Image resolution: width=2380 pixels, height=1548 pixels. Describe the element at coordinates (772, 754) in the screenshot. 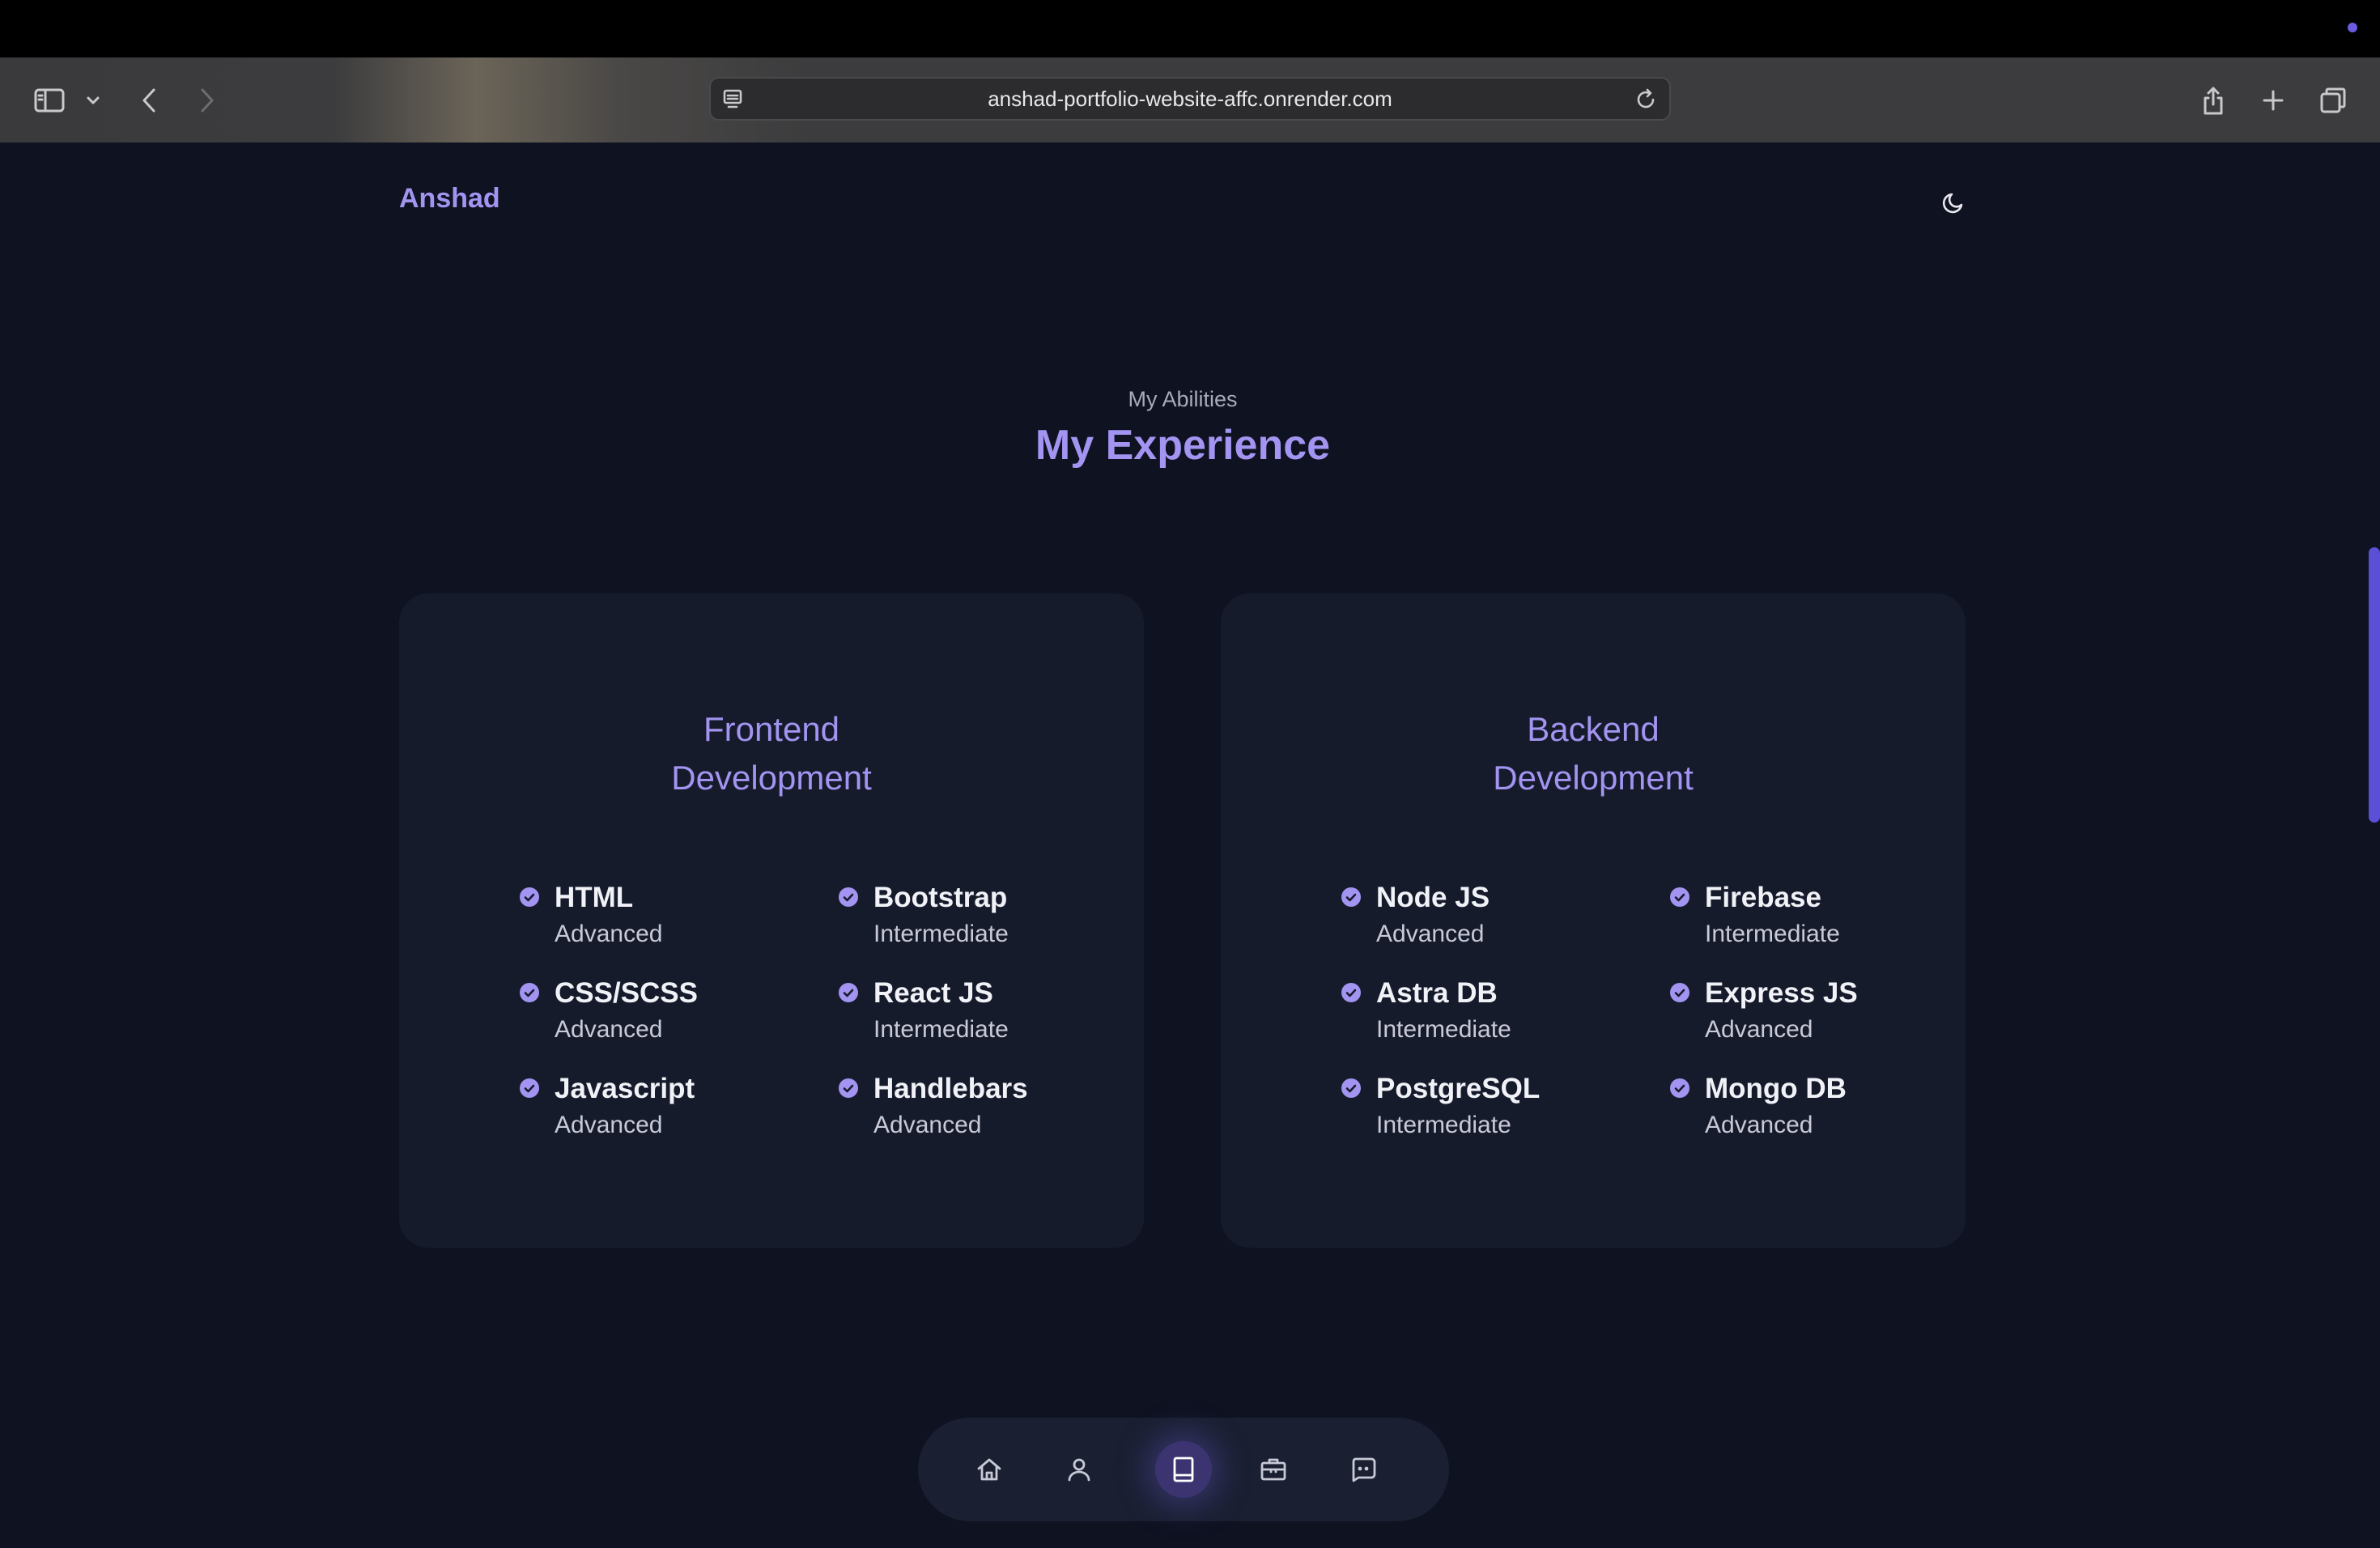

I see `frontend-card-title: Frontend Development` at that location.